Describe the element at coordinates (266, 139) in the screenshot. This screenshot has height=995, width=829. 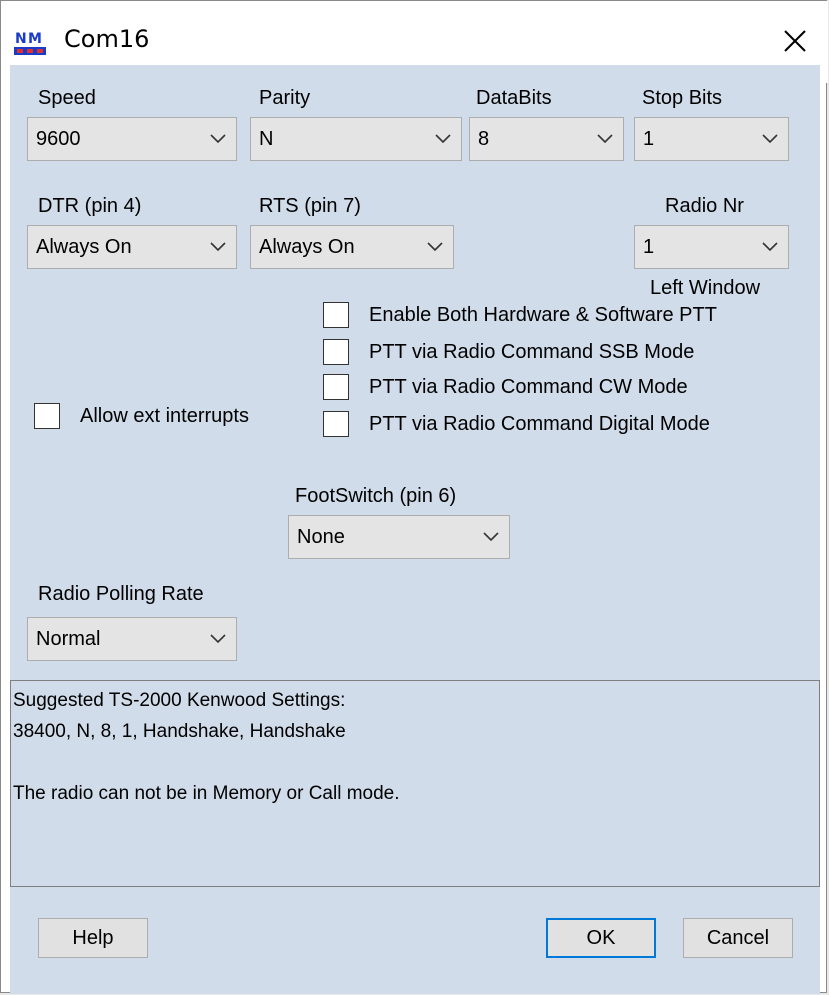
I see `parity-value: N` at that location.